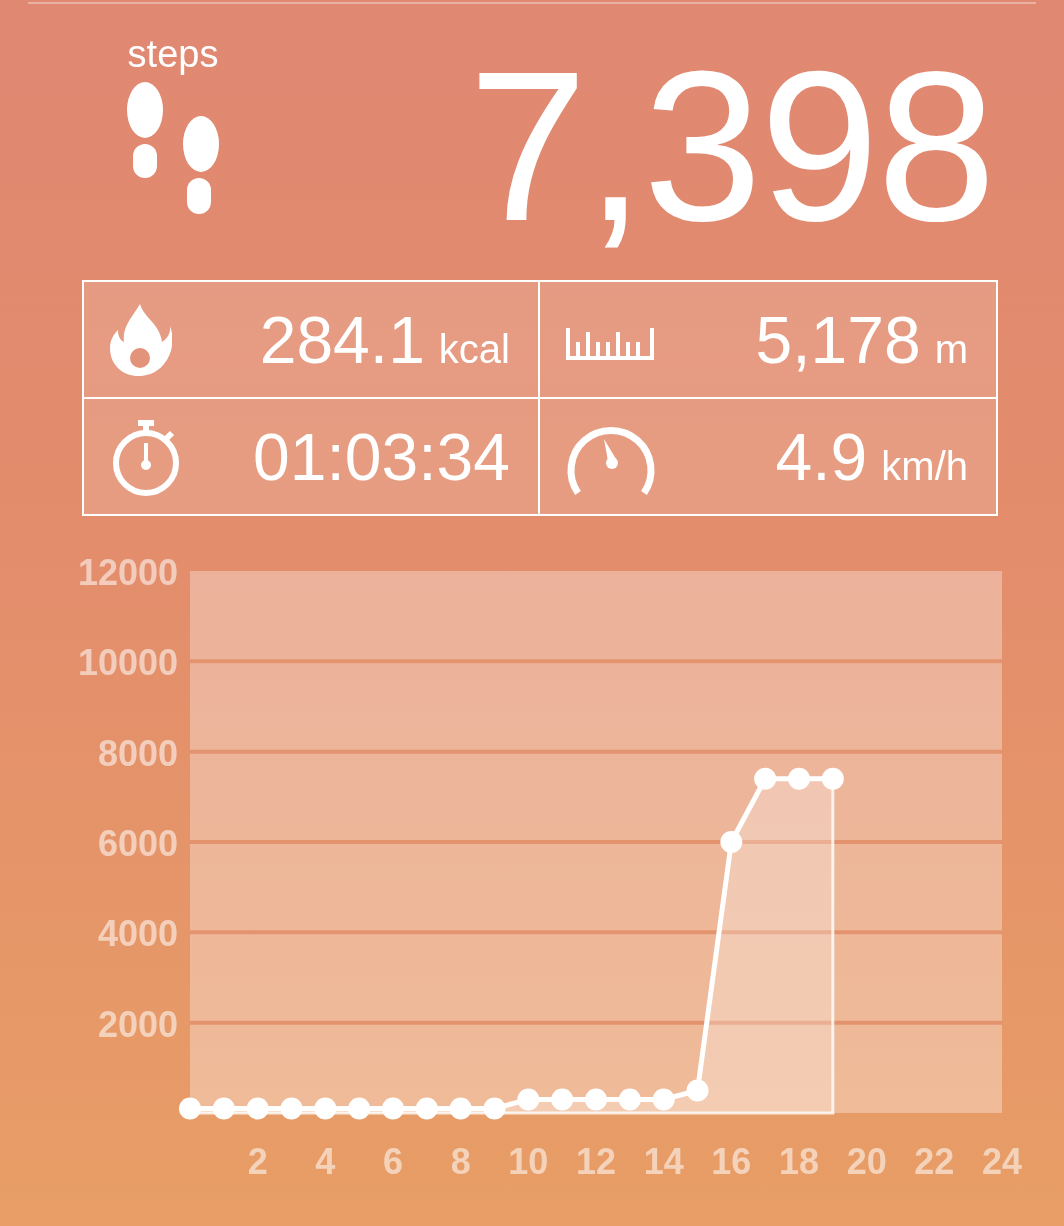 The height and width of the screenshot is (1226, 1064). Describe the element at coordinates (381, 456) in the screenshot. I see `stat-value: 01:03:34` at that location.